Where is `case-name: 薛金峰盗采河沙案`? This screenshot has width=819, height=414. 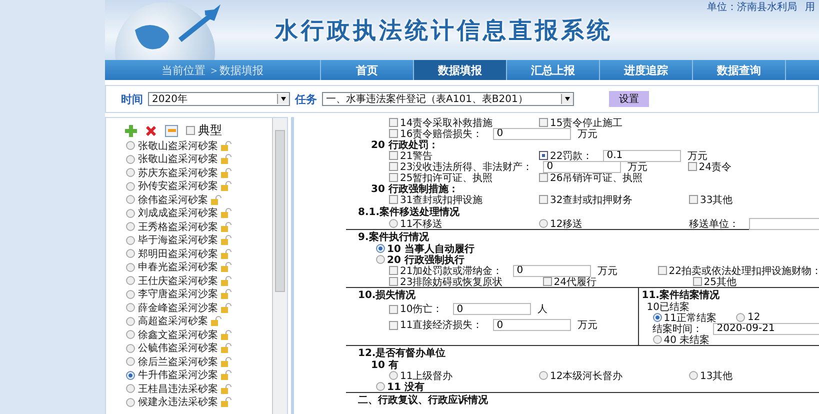 case-name: 薛金峰盗采河沙案 is located at coordinates (178, 307).